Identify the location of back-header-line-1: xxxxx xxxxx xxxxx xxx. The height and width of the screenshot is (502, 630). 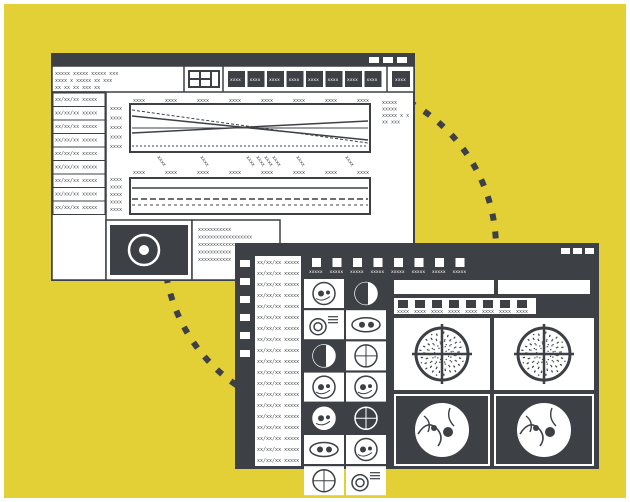
(86, 74).